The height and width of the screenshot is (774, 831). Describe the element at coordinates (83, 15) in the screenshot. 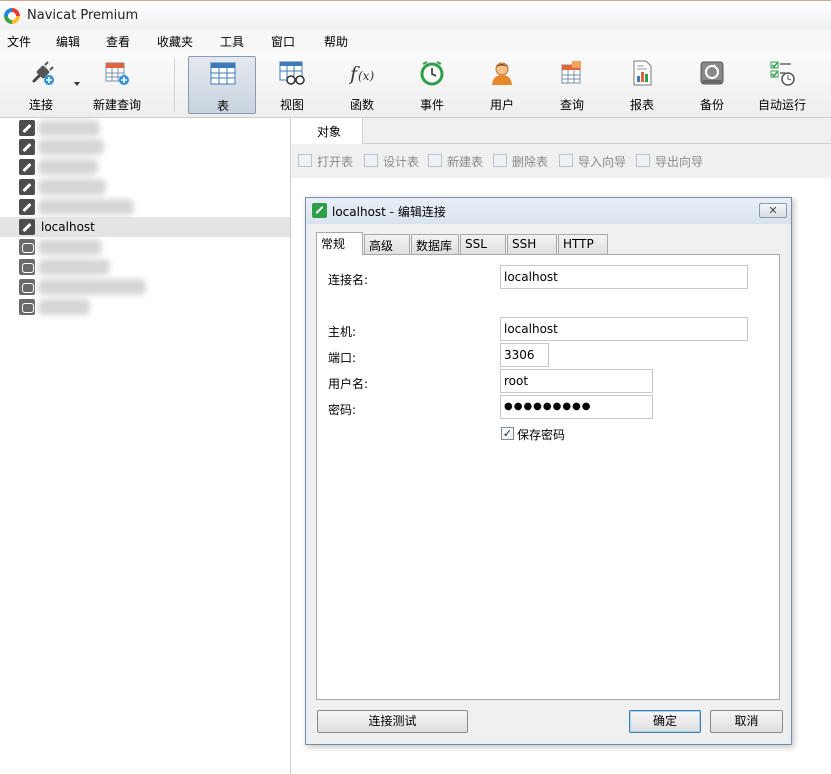

I see `window-title: Navicat Premium` at that location.